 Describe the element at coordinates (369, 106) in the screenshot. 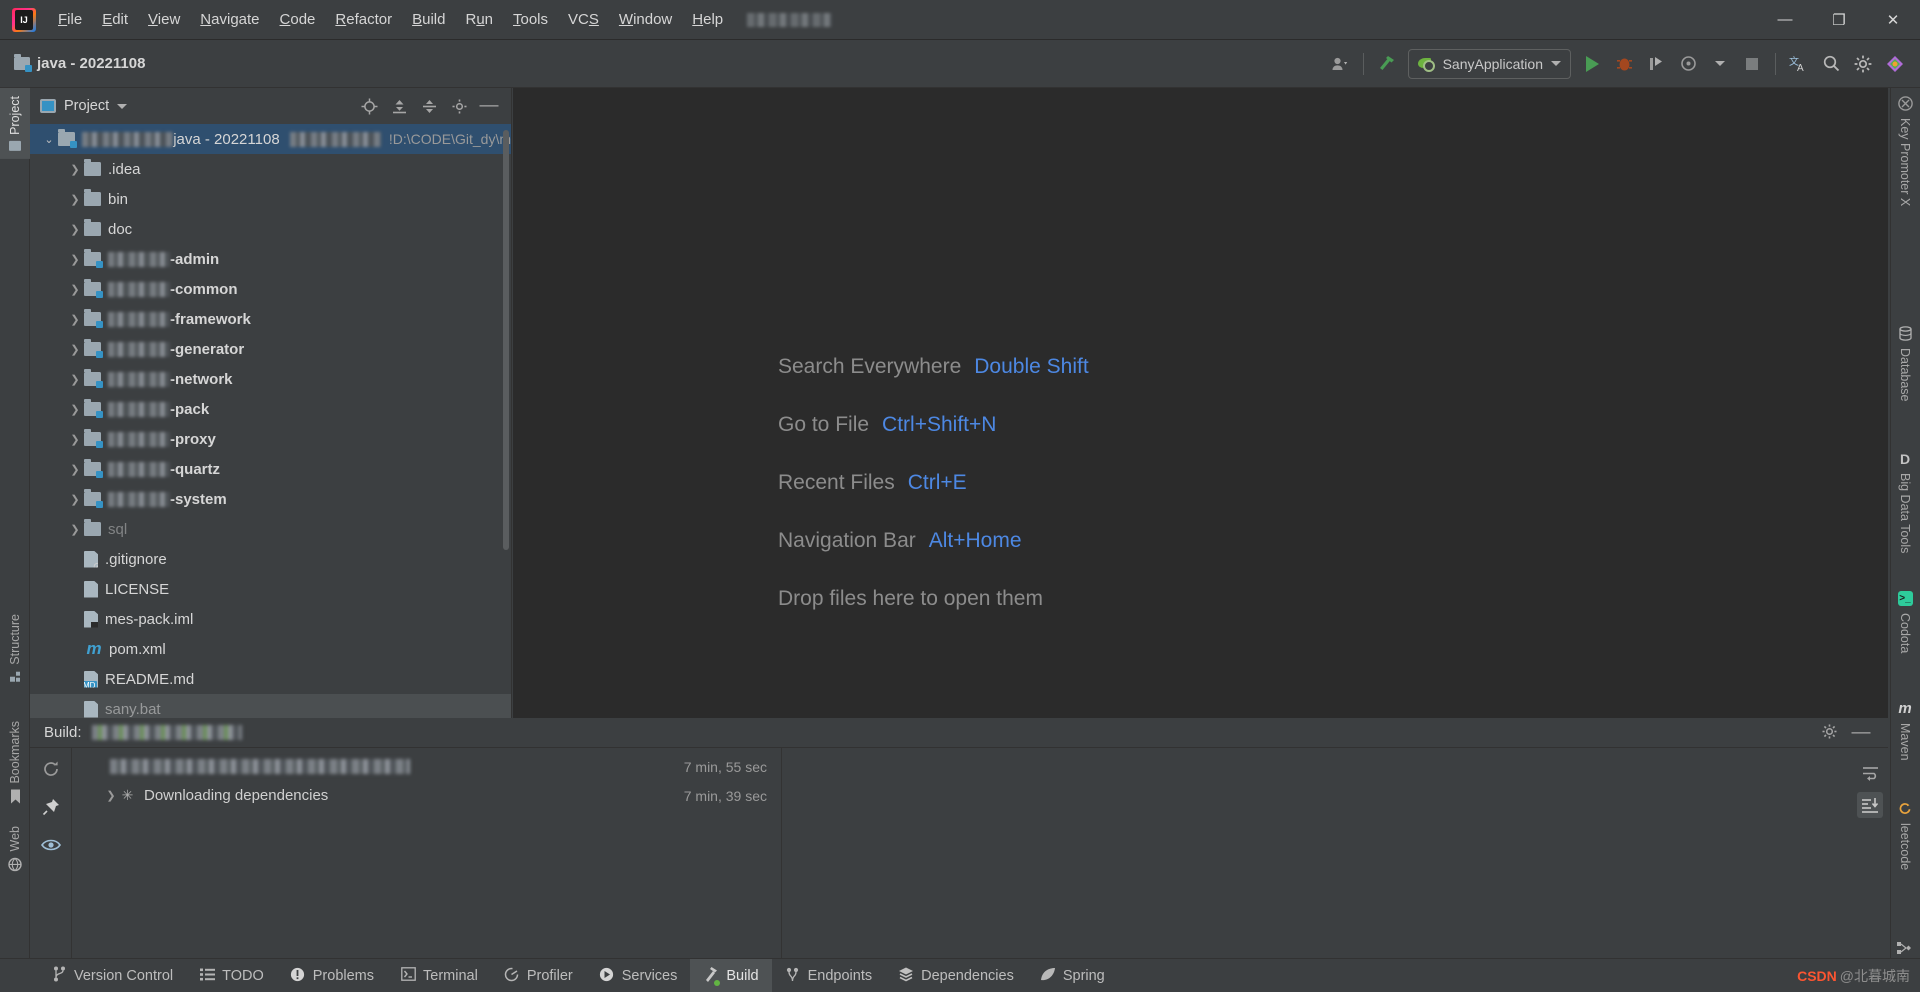

I see `select-opened-file-icon` at that location.